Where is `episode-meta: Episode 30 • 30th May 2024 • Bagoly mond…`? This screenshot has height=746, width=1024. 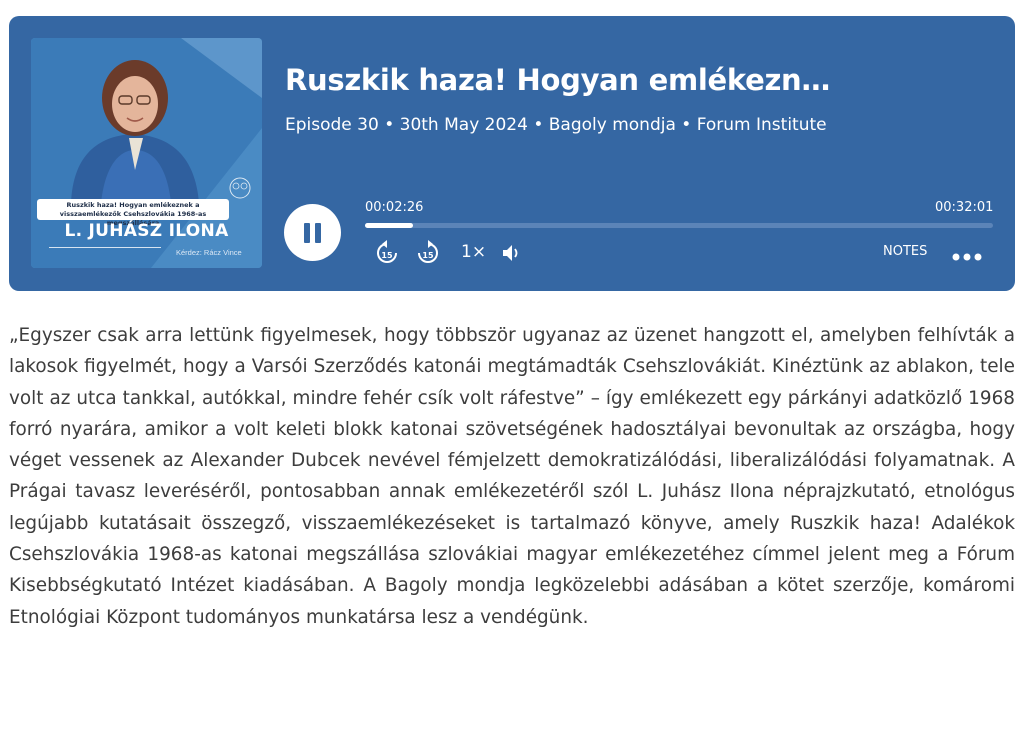
episode-meta: Episode 30 • 30th May 2024 • Bagoly mond… is located at coordinates (556, 125).